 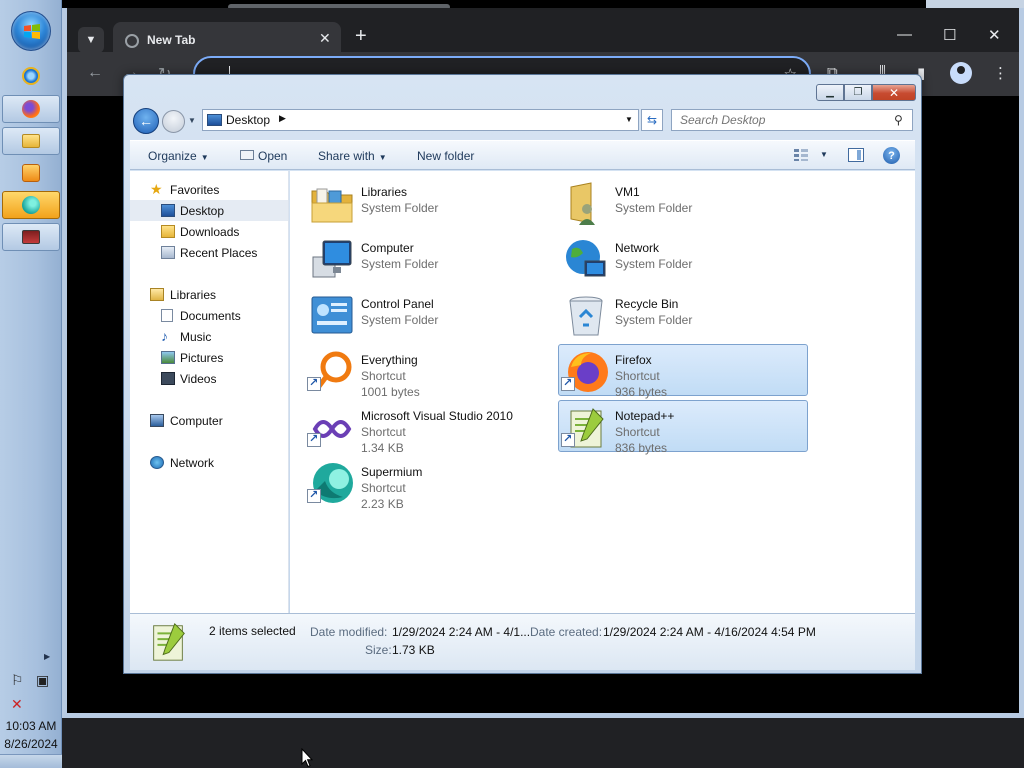 What do you see at coordinates (168, 357) in the screenshot?
I see `pictures-icon` at bounding box center [168, 357].